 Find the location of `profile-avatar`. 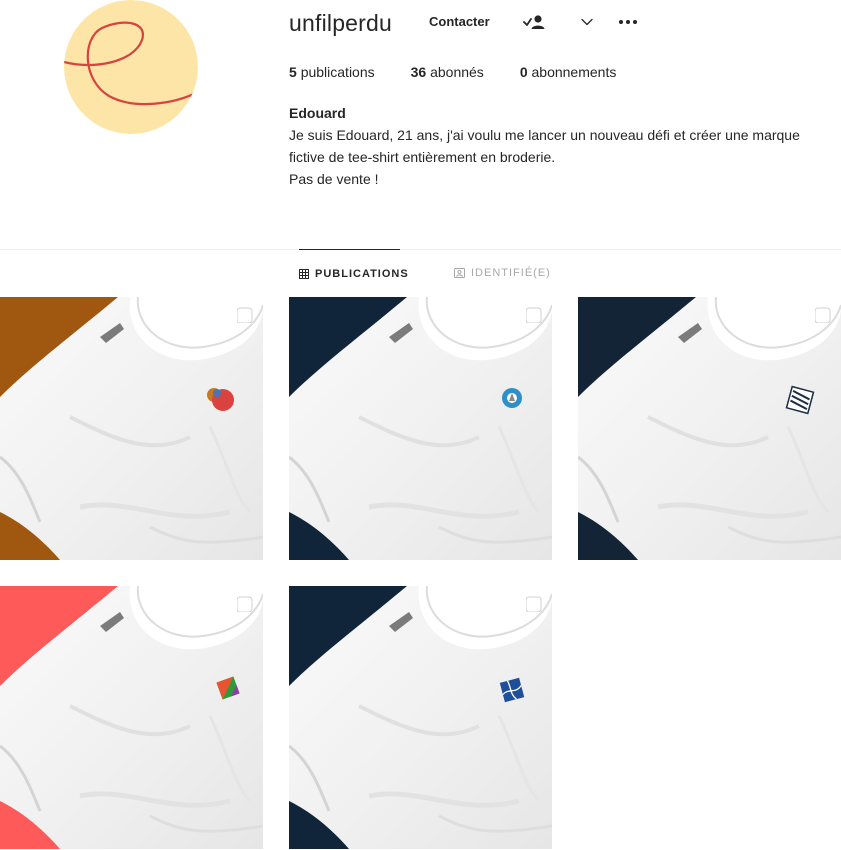

profile-avatar is located at coordinates (131, 67).